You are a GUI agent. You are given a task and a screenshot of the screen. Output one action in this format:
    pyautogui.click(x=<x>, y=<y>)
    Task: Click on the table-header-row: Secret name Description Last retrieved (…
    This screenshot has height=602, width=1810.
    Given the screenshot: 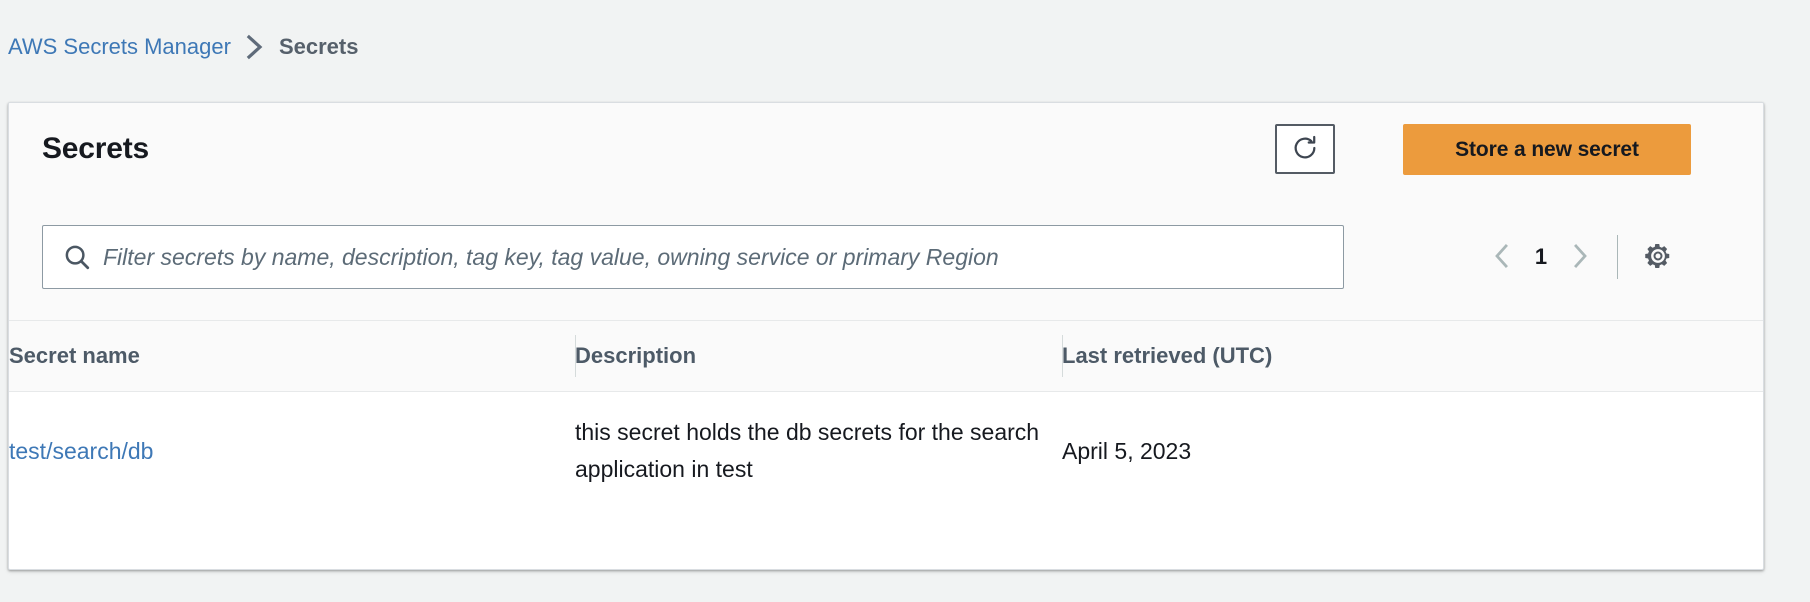 What is the action you would take?
    pyautogui.click(x=886, y=356)
    